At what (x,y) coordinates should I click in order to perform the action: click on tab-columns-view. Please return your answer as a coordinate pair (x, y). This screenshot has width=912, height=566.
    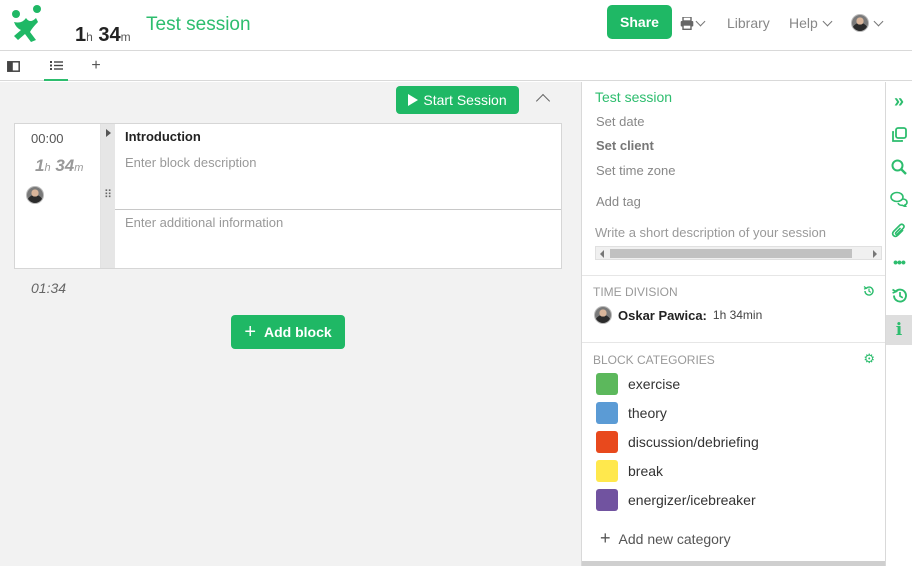
    Looking at the image, I should click on (13, 66).